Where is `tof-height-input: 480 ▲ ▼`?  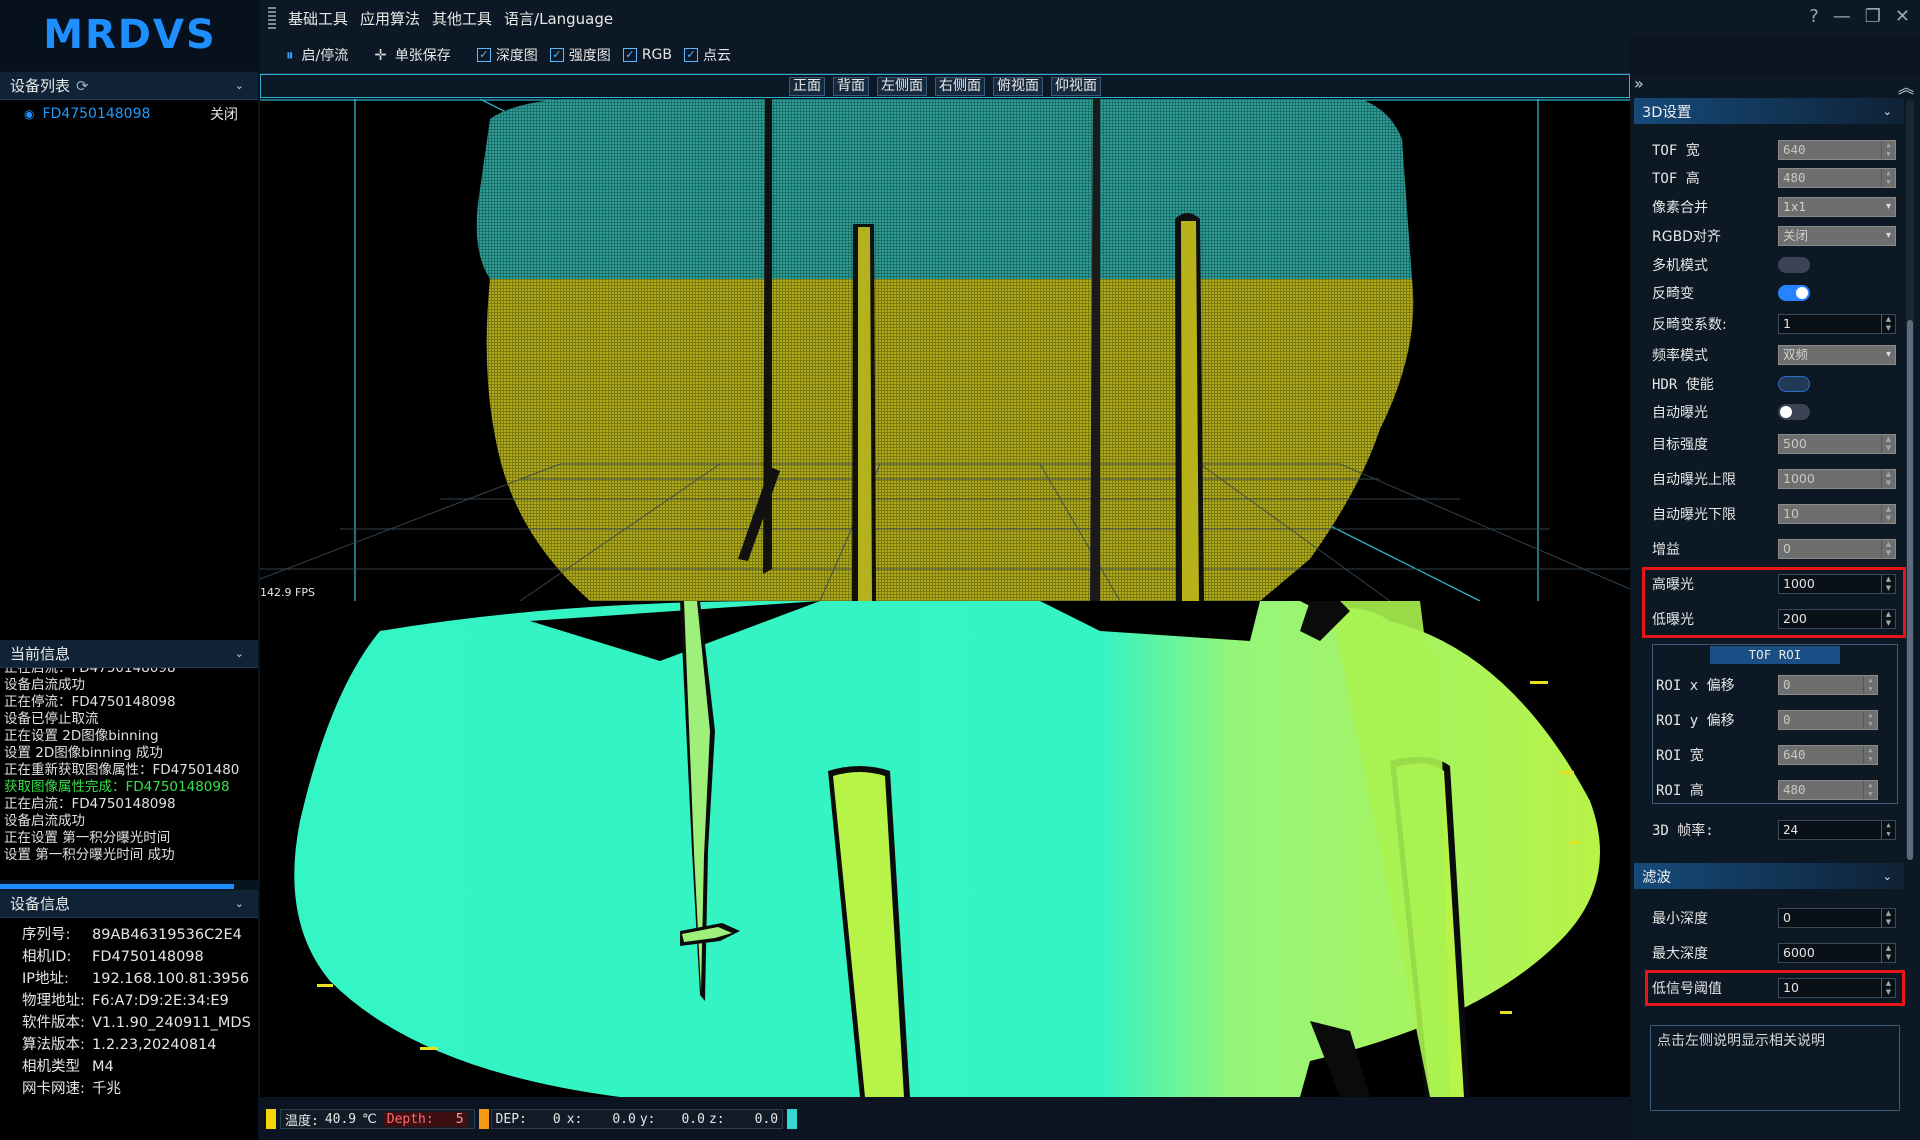
tof-height-input: 480 ▲ ▼ is located at coordinates (1837, 178).